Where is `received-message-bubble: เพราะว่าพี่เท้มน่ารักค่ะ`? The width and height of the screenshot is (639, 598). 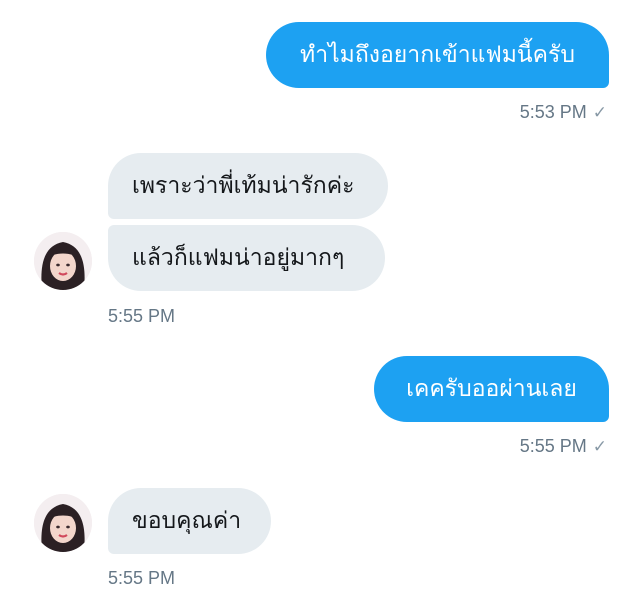 received-message-bubble: เพราะว่าพี่เท้มน่ารักค่ะ is located at coordinates (248, 186).